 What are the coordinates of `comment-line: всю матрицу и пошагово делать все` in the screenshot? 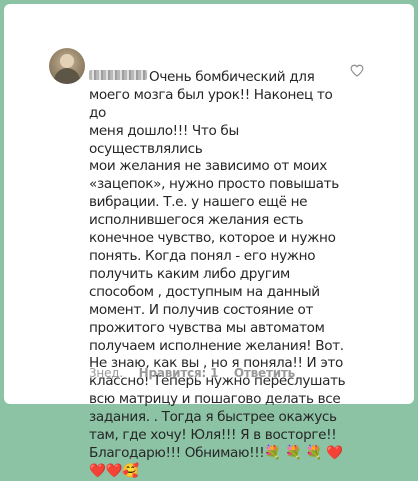 It's located at (215, 399).